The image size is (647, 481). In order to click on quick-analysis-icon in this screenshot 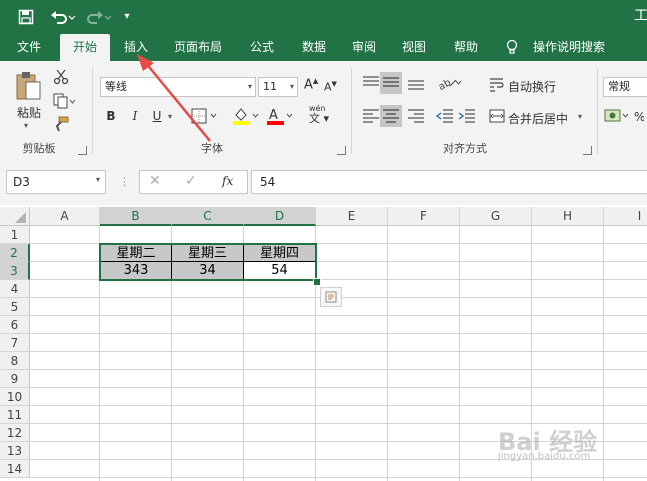, I will do `click(331, 297)`.